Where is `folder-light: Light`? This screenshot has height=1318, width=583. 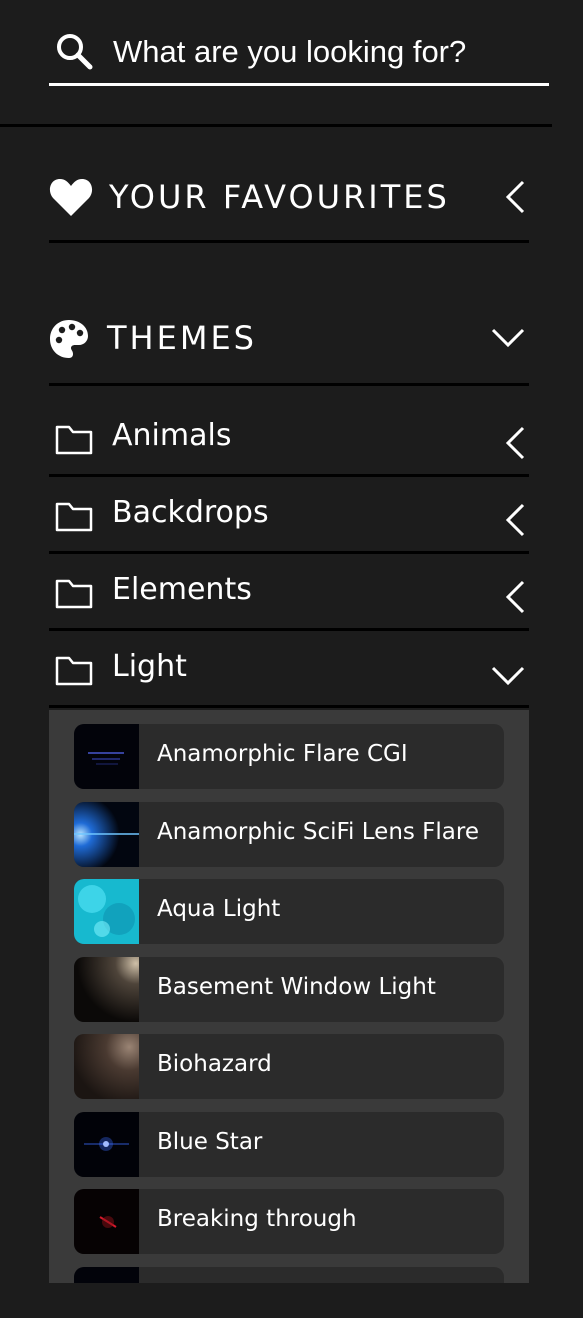 folder-light: Light is located at coordinates (289, 669).